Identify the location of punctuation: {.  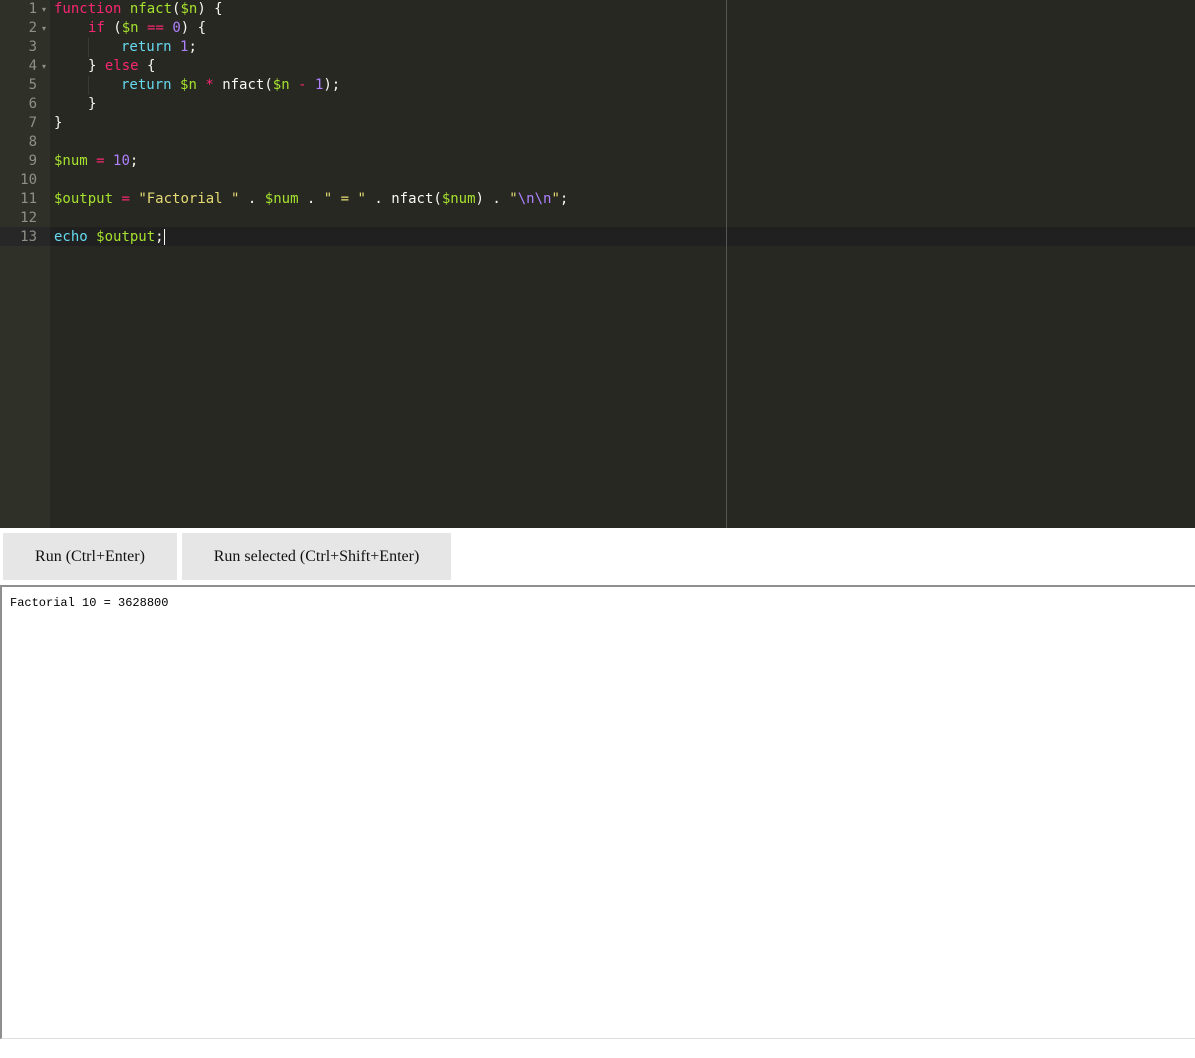
(147, 66).